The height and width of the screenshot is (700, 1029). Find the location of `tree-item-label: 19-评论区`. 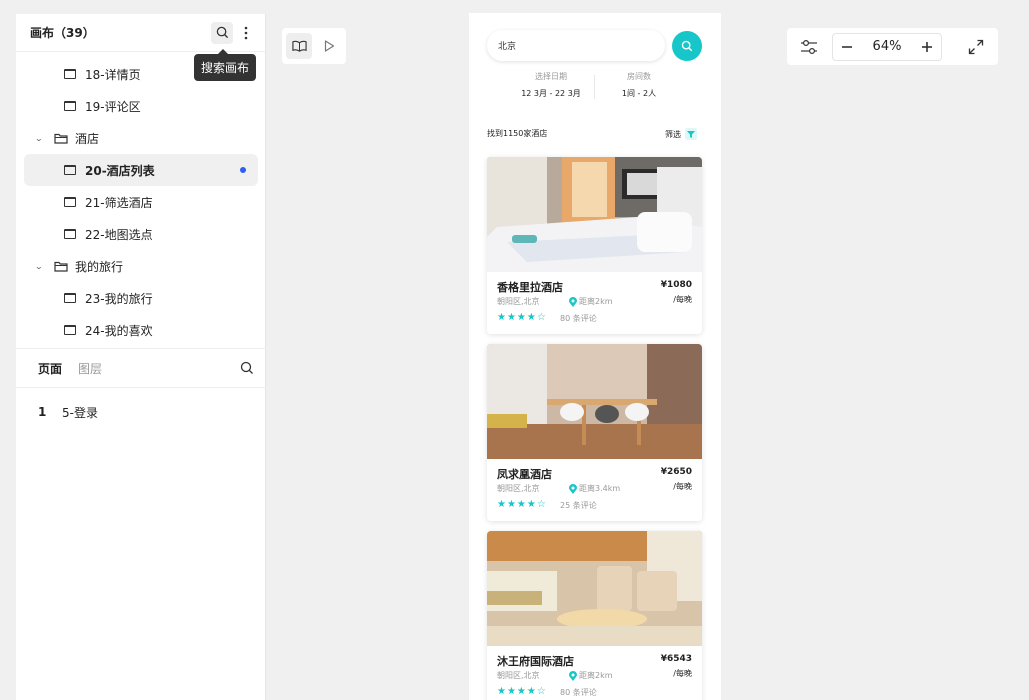

tree-item-label: 19-评论区 is located at coordinates (113, 106).